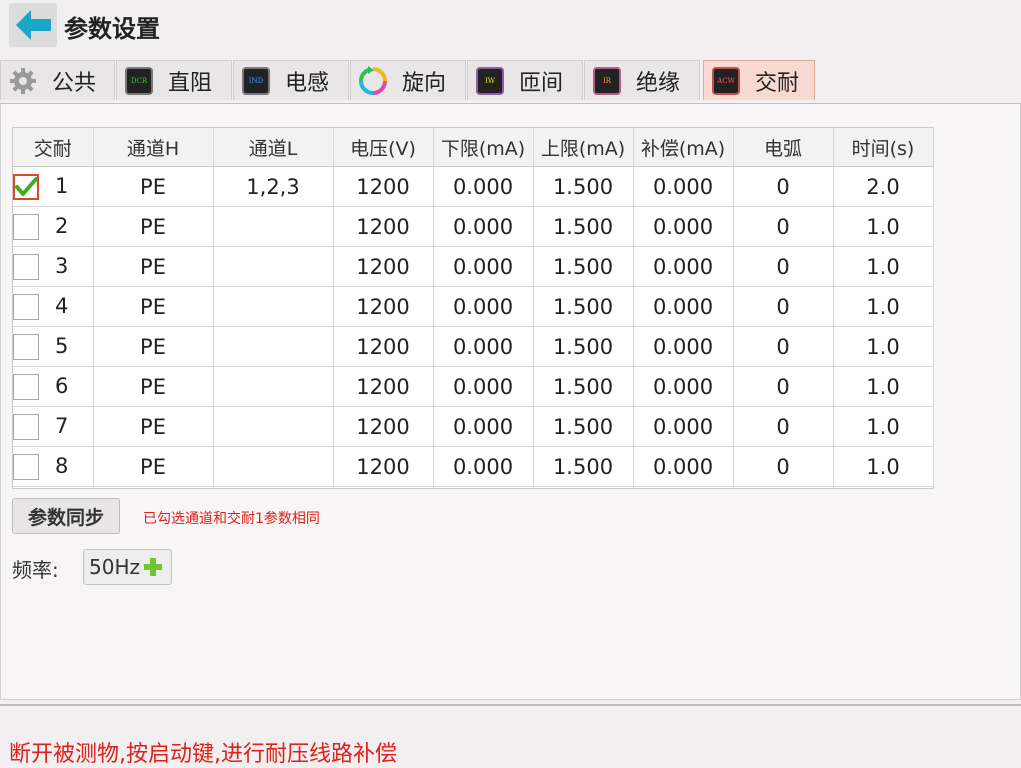  What do you see at coordinates (33, 25) in the screenshot?
I see `back-button` at bounding box center [33, 25].